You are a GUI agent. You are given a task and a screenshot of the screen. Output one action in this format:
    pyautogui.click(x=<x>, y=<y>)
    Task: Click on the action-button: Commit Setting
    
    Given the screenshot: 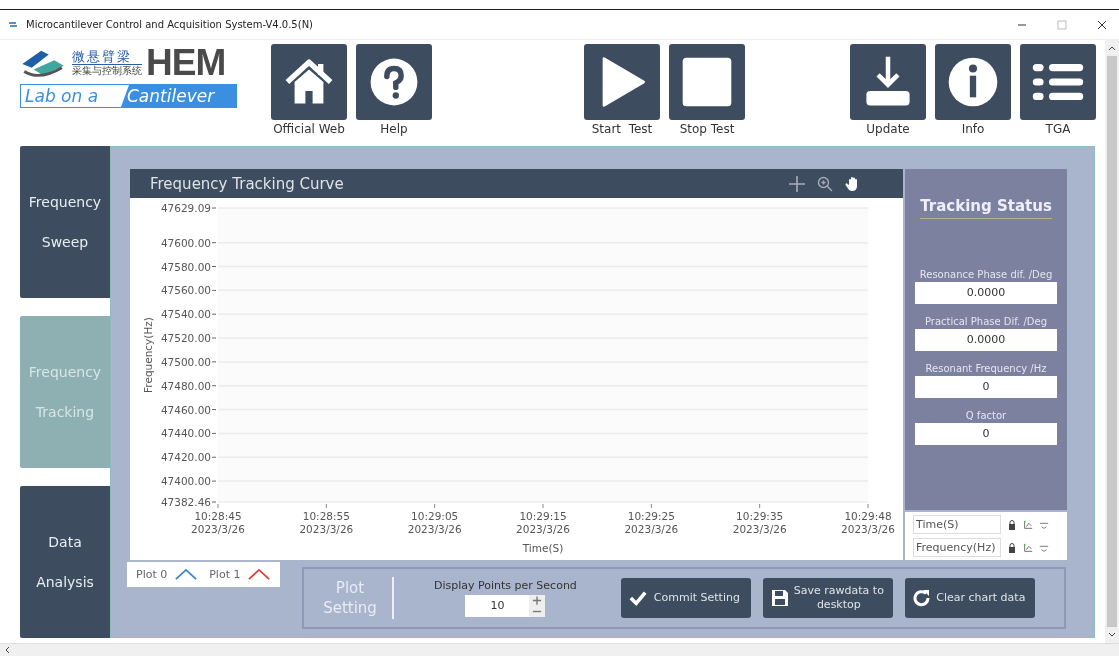 What is the action you would take?
    pyautogui.click(x=685, y=598)
    